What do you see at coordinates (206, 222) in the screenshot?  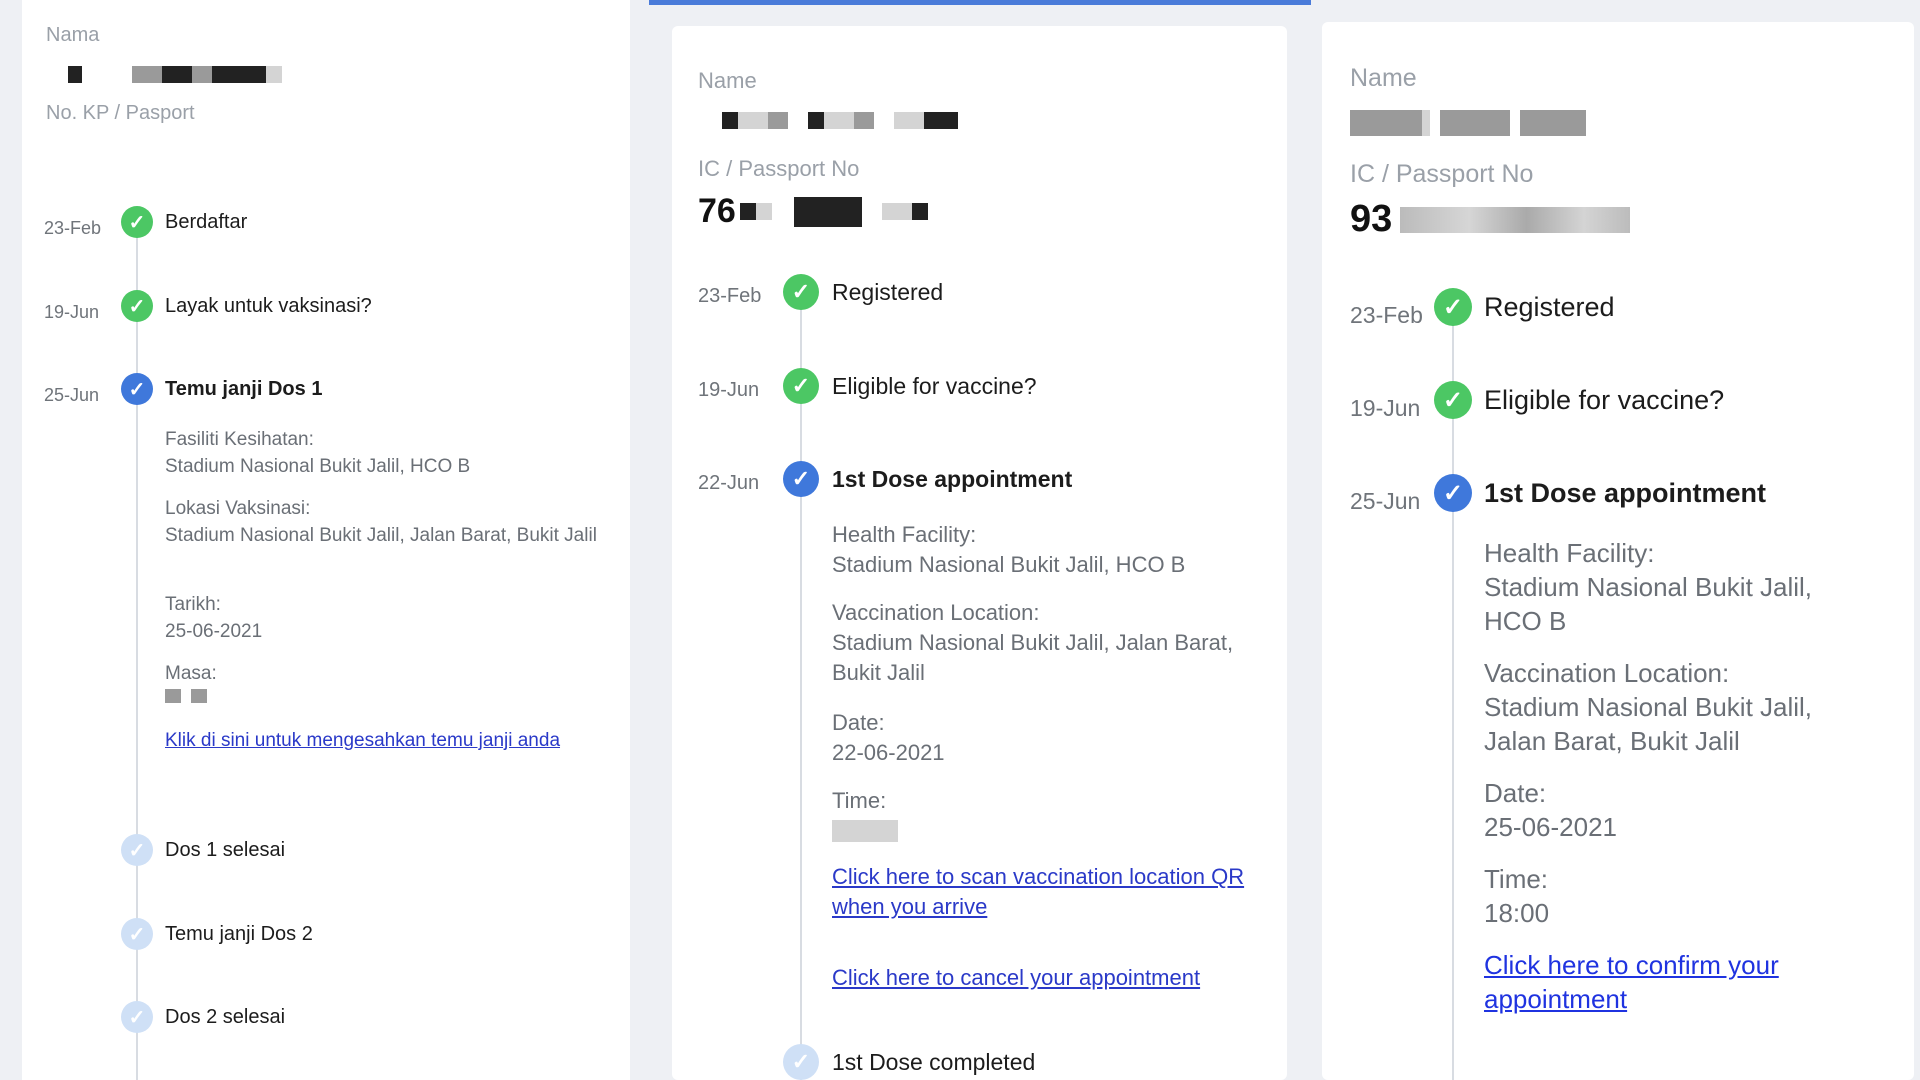 I see `timeline-title: Berdaftar` at bounding box center [206, 222].